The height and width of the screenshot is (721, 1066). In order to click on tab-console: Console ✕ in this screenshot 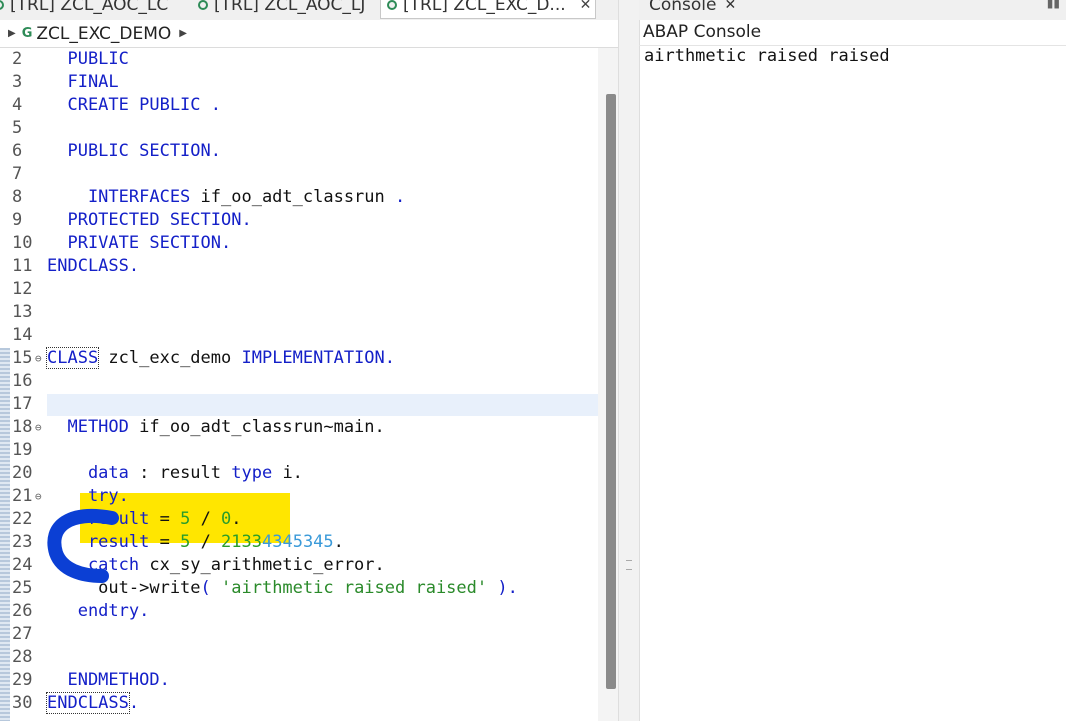, I will do `click(692, 9)`.